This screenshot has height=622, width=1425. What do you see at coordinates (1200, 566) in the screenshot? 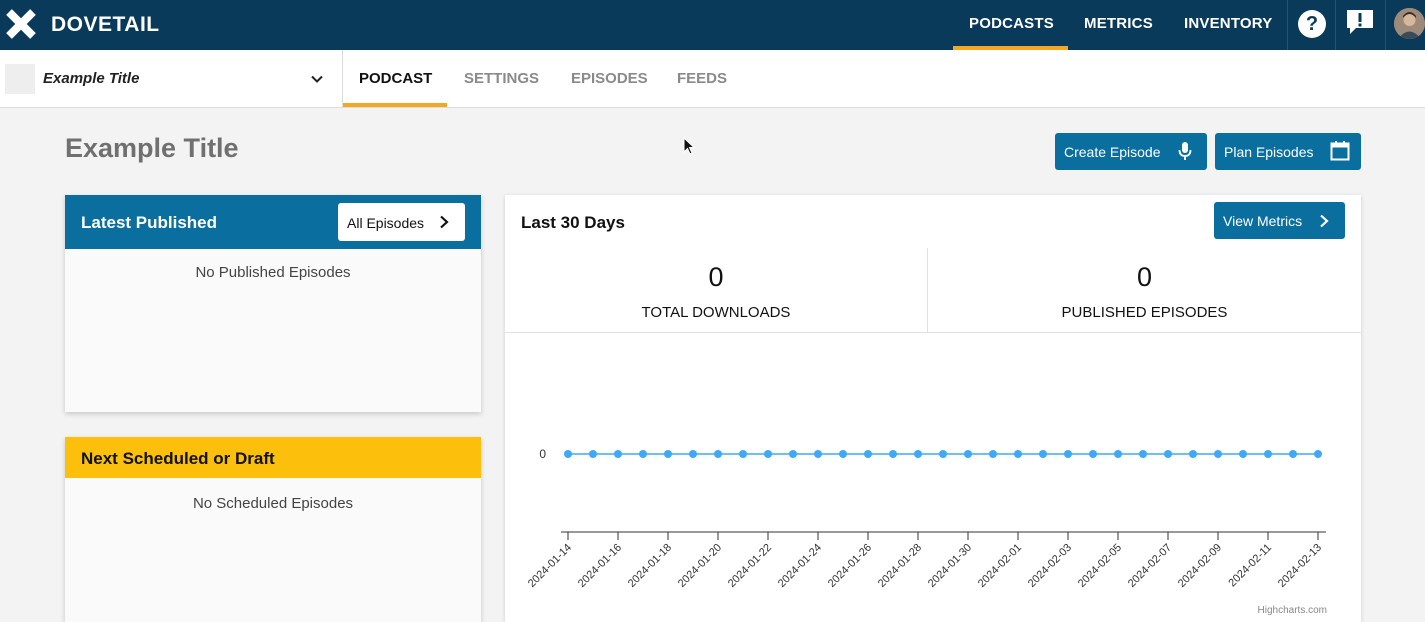
I see `x-tick-label: 2024-02-09` at bounding box center [1200, 566].